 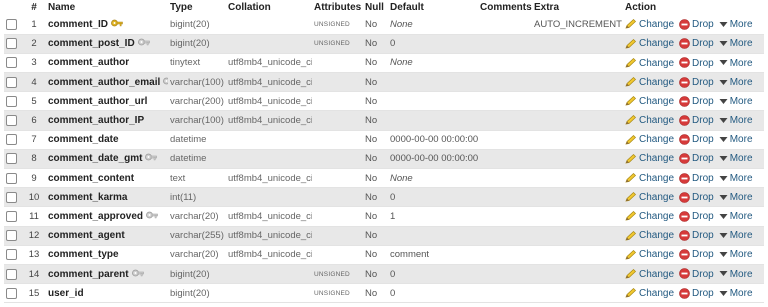 What do you see at coordinates (433, 7) in the screenshot?
I see `header-default: Default` at bounding box center [433, 7].